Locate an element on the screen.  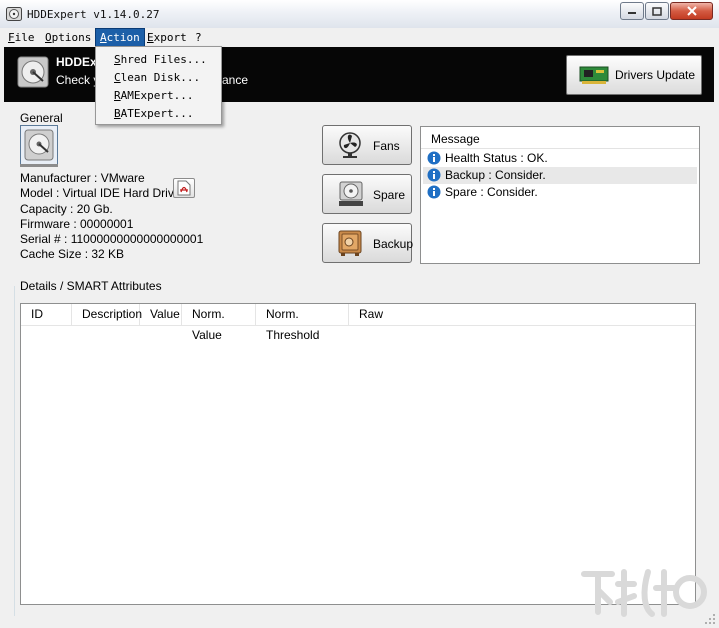
minimize-icon is located at coordinates (632, 13).